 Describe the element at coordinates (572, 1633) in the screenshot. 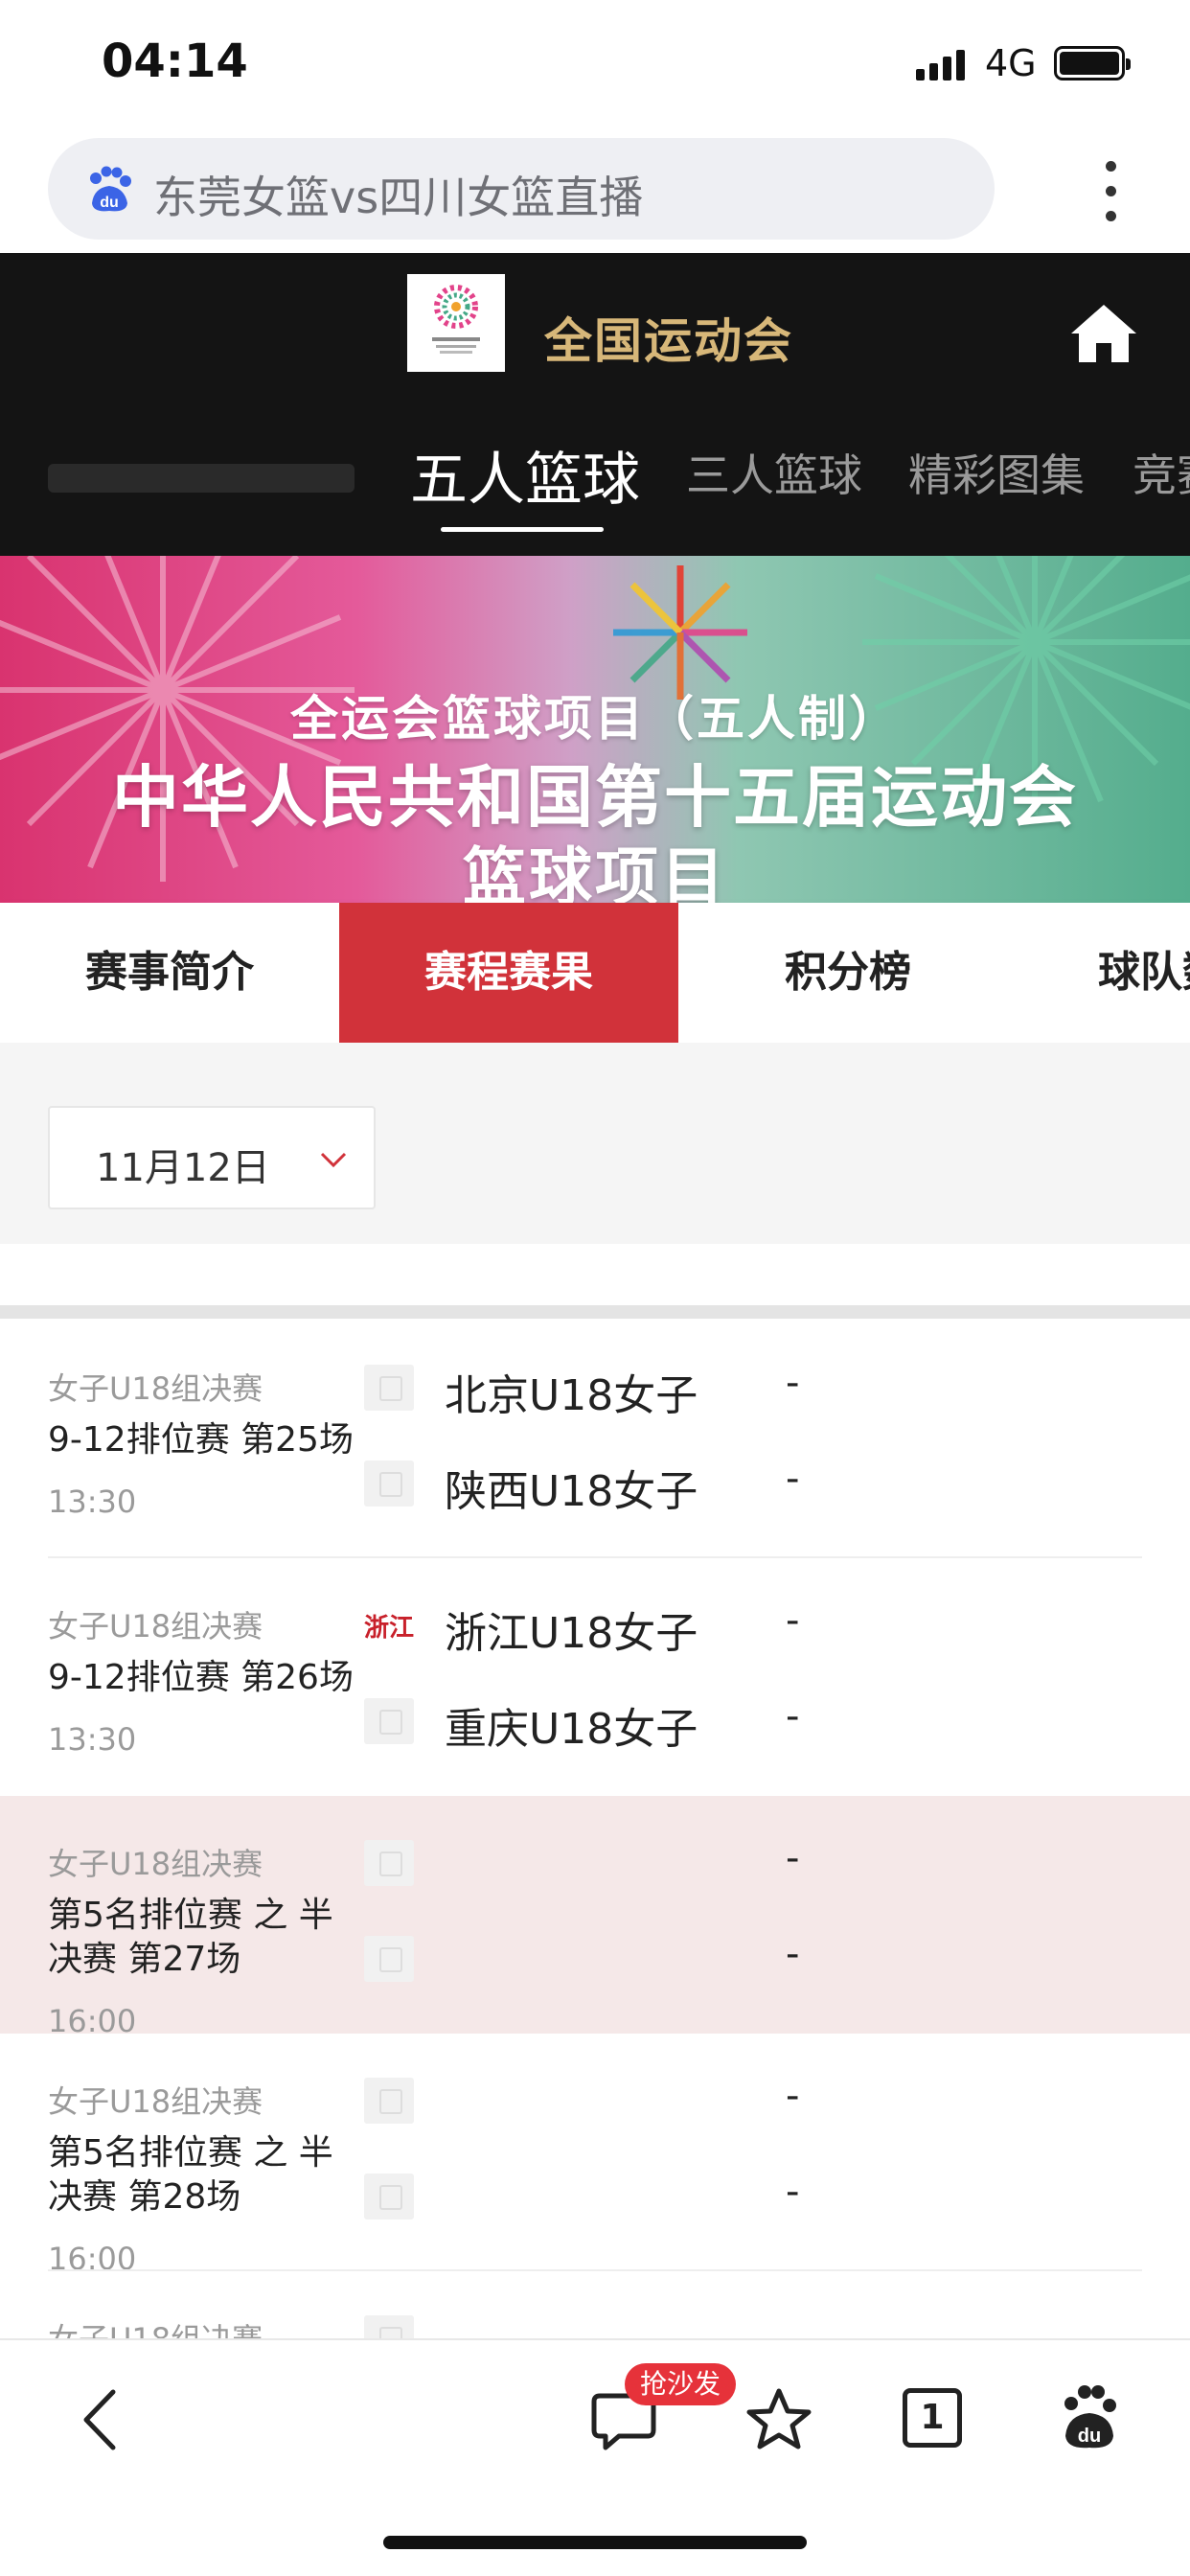

I see `team-home-name: 浙江U18女子` at that location.